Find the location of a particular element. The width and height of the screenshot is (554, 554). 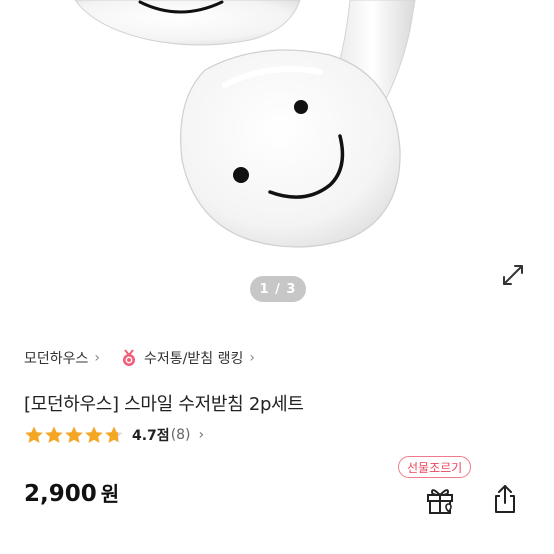

gift-button is located at coordinates (440, 500).